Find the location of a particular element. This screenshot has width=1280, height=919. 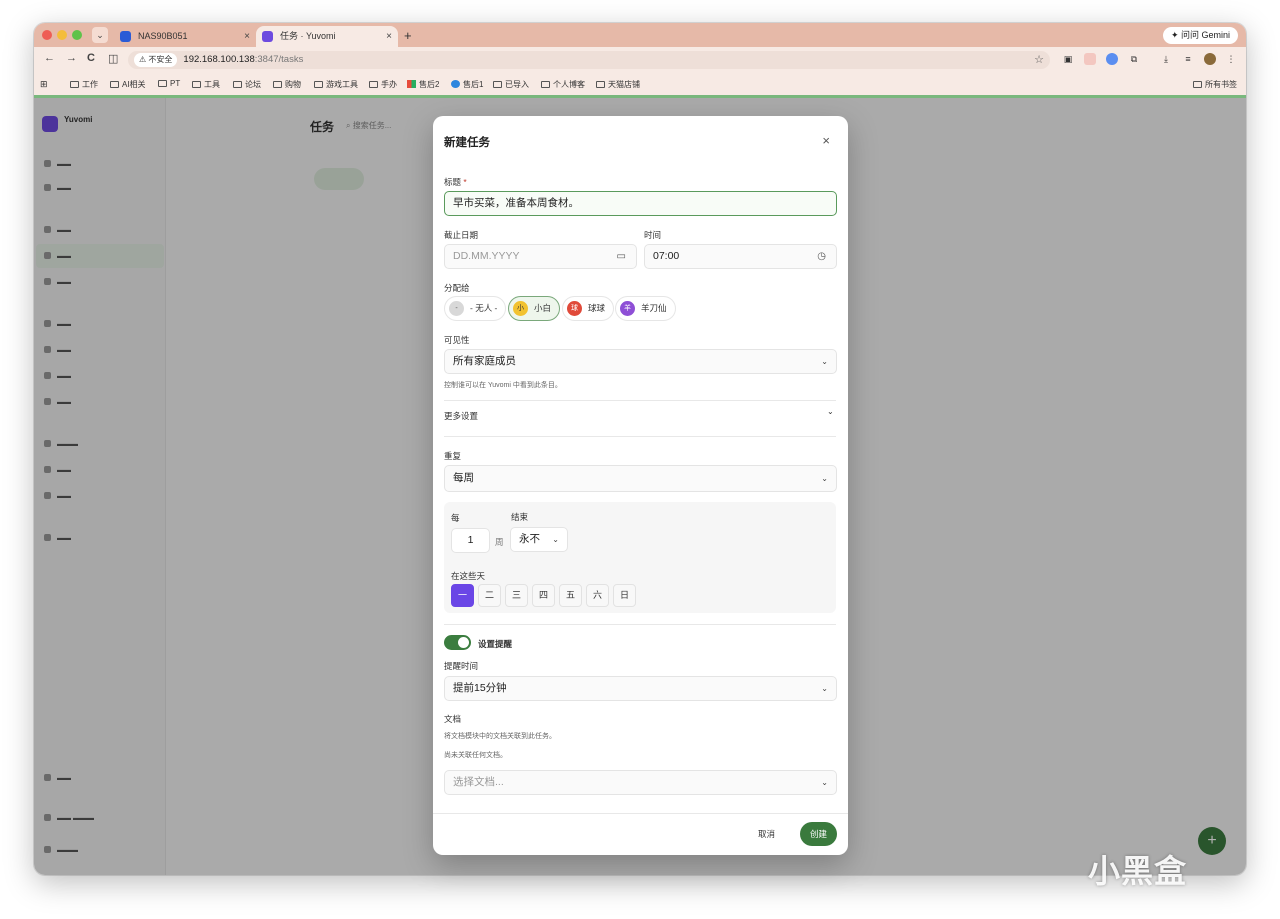

docs-label: 文档 is located at coordinates (453, 719).